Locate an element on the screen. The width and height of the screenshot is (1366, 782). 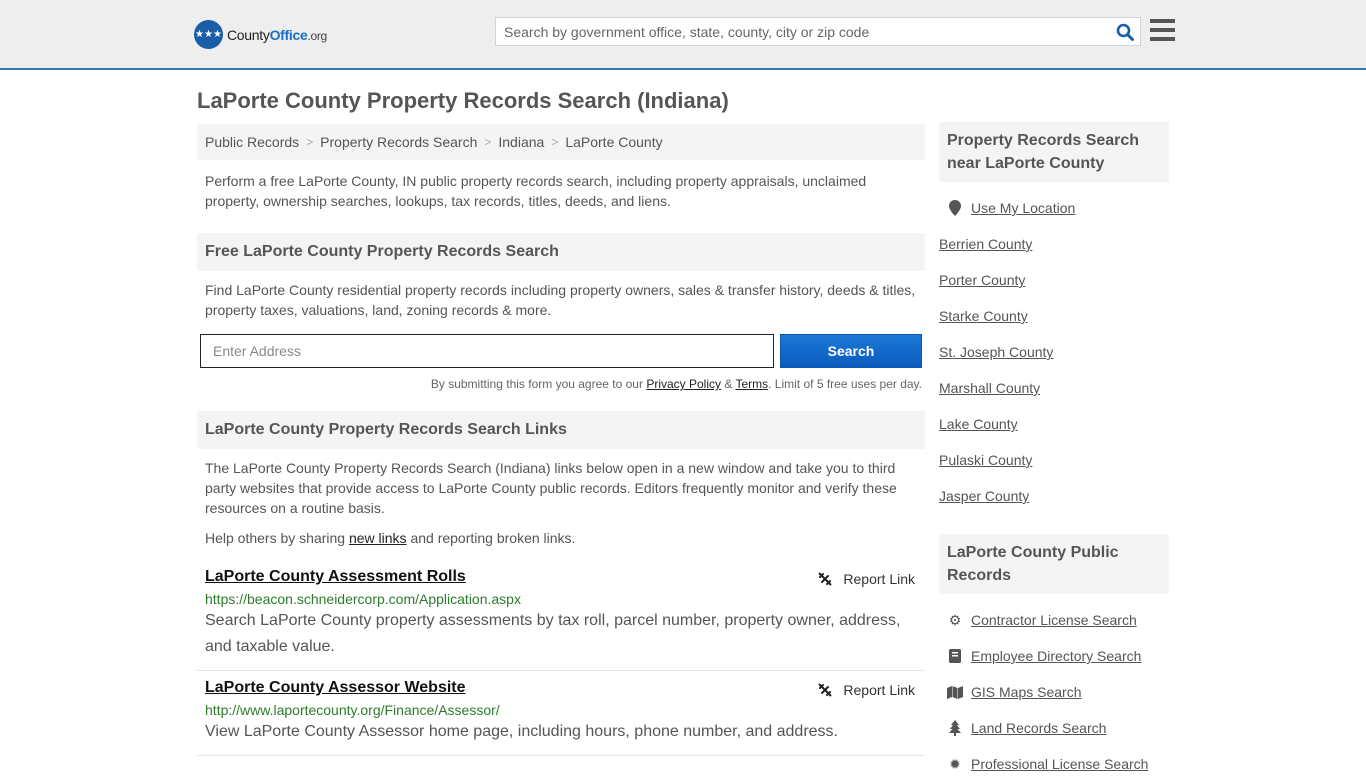
site-search-bar is located at coordinates (818, 31).